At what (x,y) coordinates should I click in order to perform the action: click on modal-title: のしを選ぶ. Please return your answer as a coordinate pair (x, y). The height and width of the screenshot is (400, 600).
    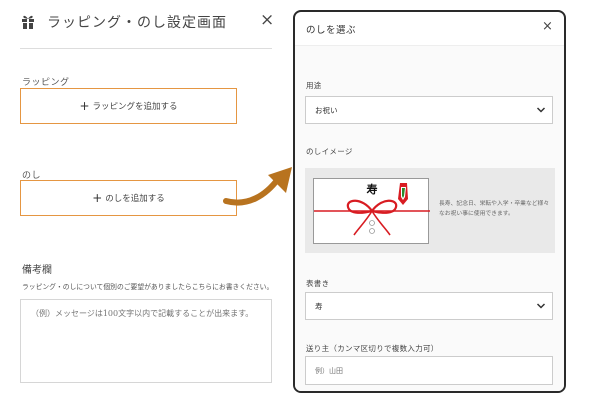
    Looking at the image, I should click on (331, 30).